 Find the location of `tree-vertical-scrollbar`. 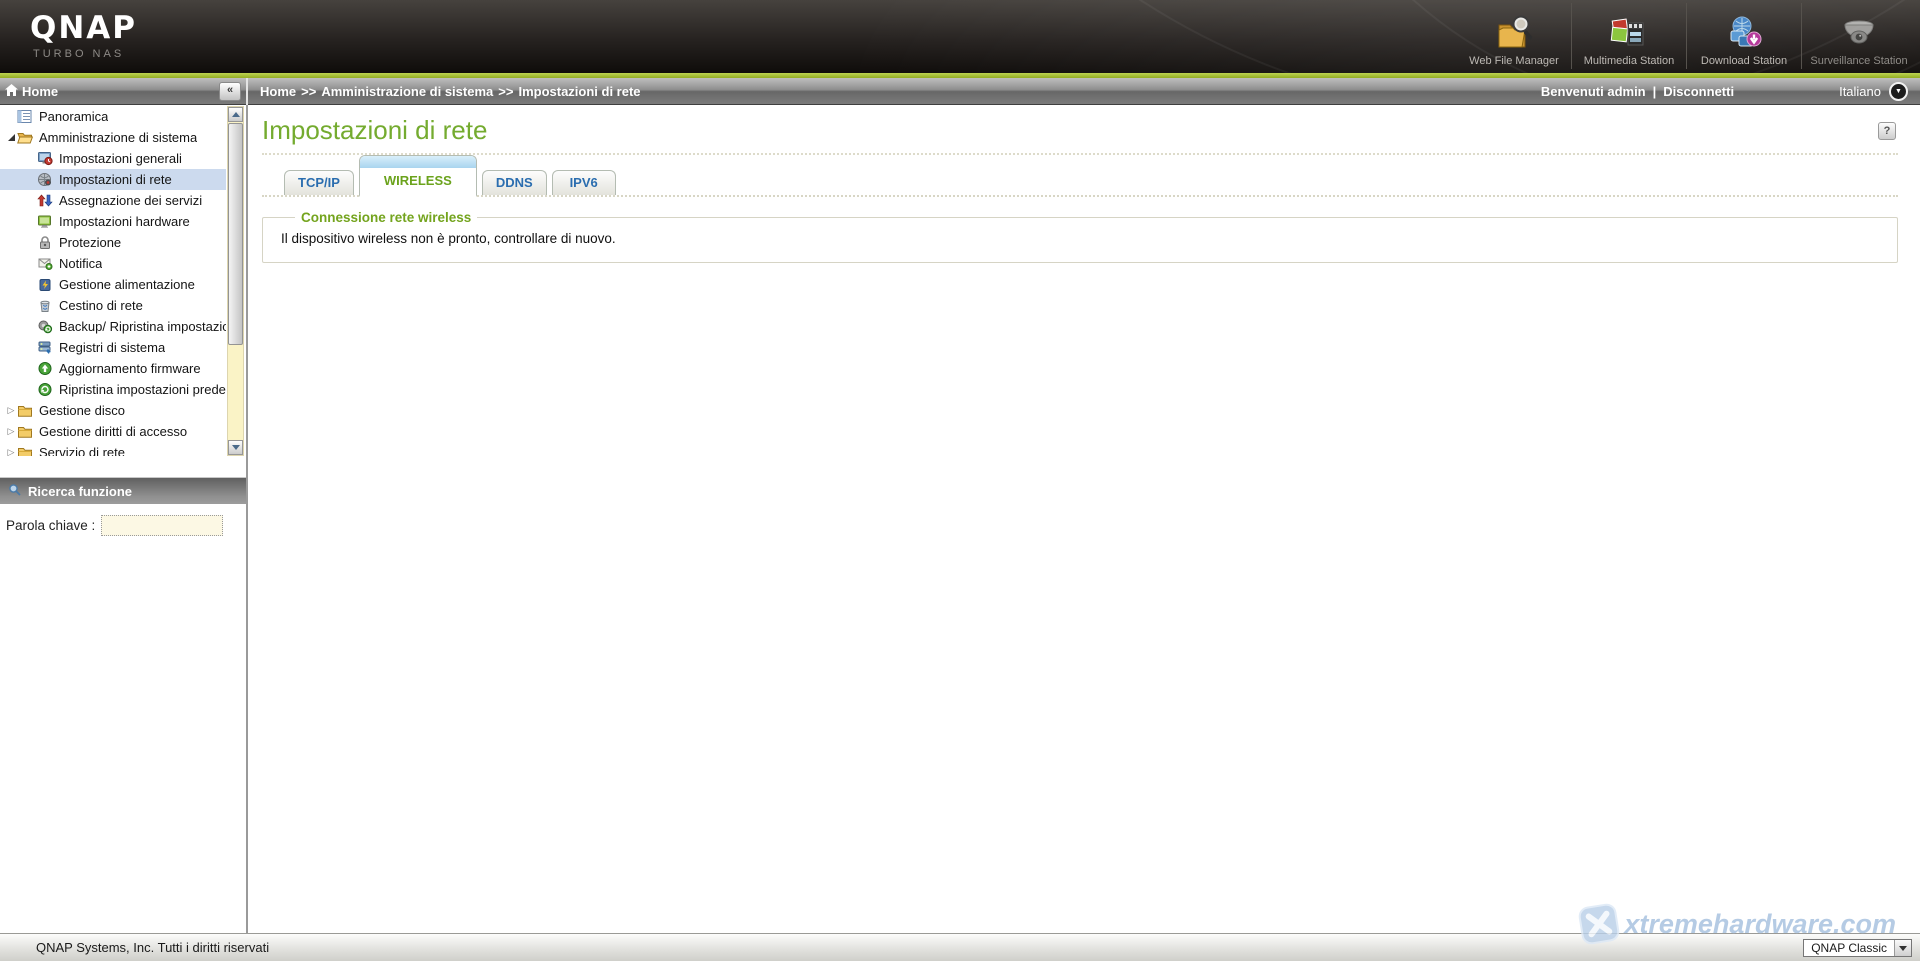

tree-vertical-scrollbar is located at coordinates (235, 281).